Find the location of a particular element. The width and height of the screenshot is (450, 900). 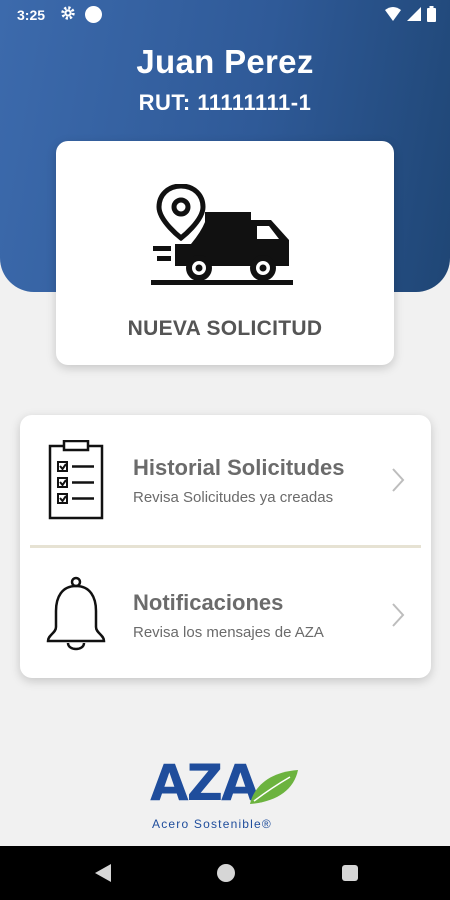

new-request-label: NUEVA SOLICITUD is located at coordinates (225, 328).